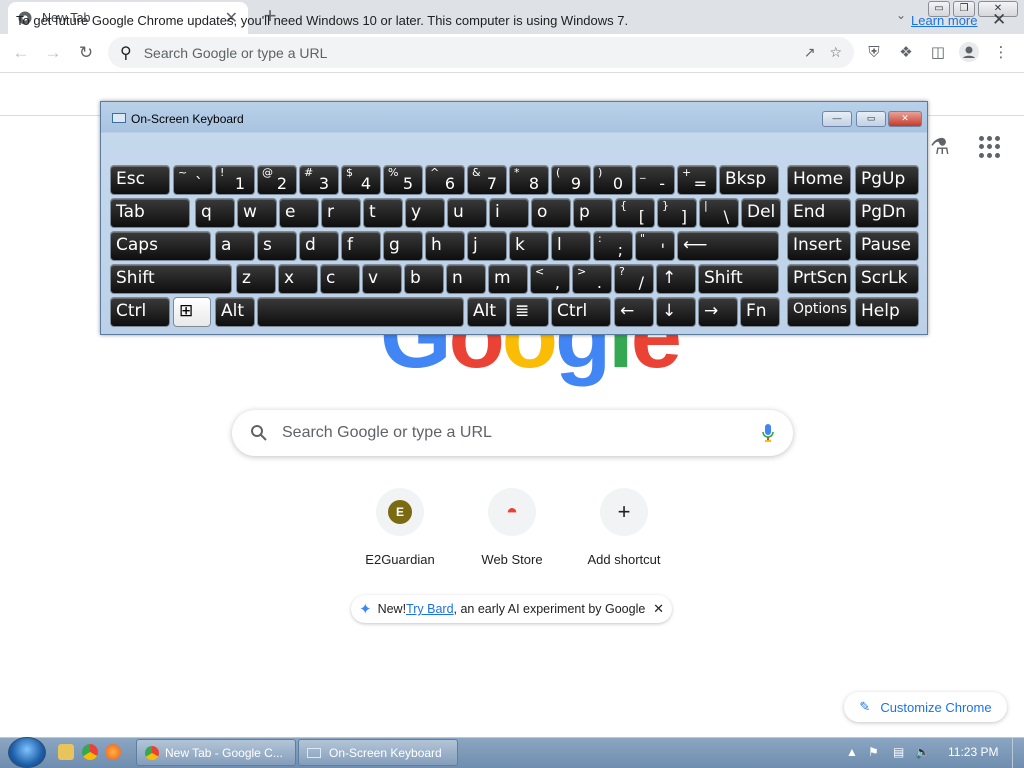 Image resolution: width=1024 pixels, height=768 pixels. Describe the element at coordinates (90, 752) in the screenshot. I see `chrome-quicklaunch-icon` at that location.